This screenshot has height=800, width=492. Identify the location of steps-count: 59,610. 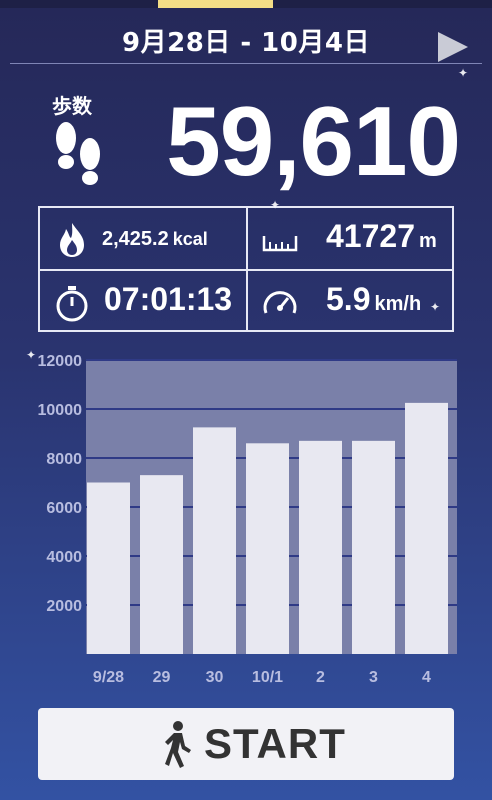
(313, 141).